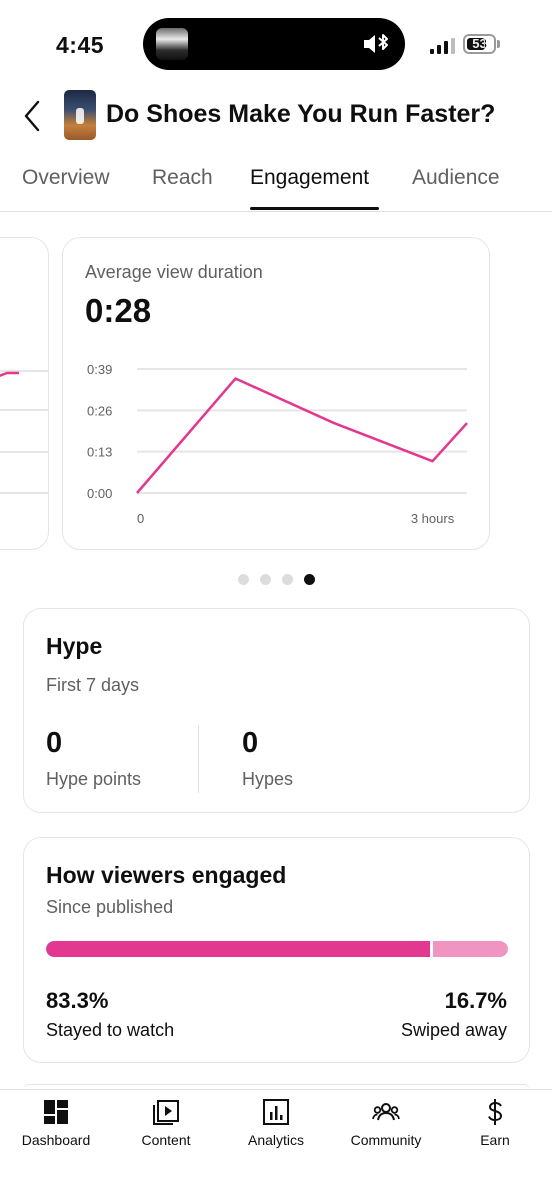 The width and height of the screenshot is (552, 1200). What do you see at coordinates (99, 369) in the screenshot?
I see `y-tick-label: 0:39` at bounding box center [99, 369].